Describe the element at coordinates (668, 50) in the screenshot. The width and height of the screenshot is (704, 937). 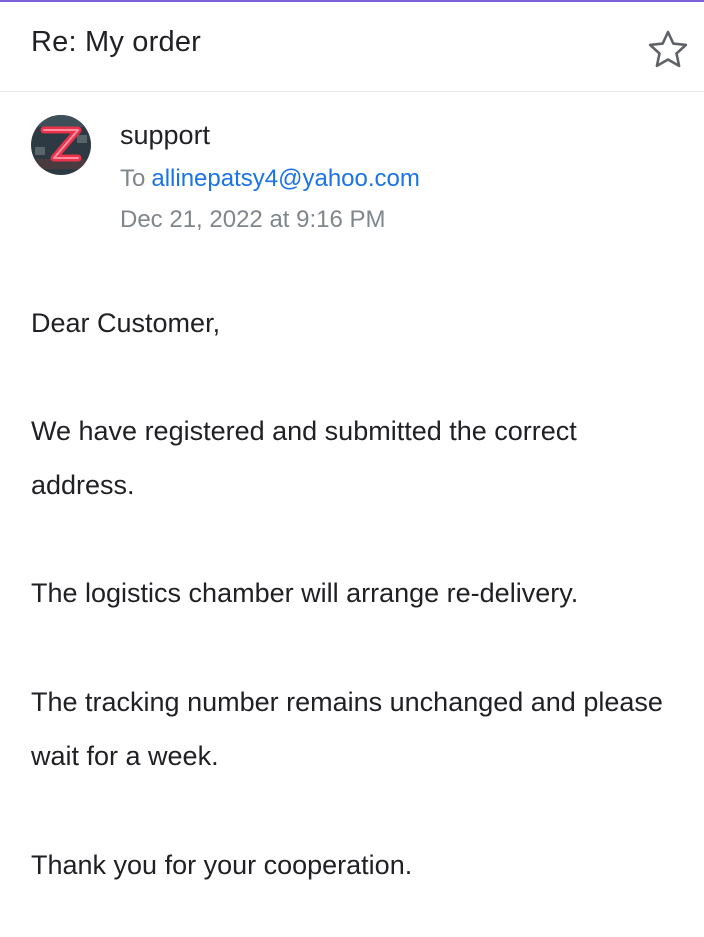
I see `star-icon` at that location.